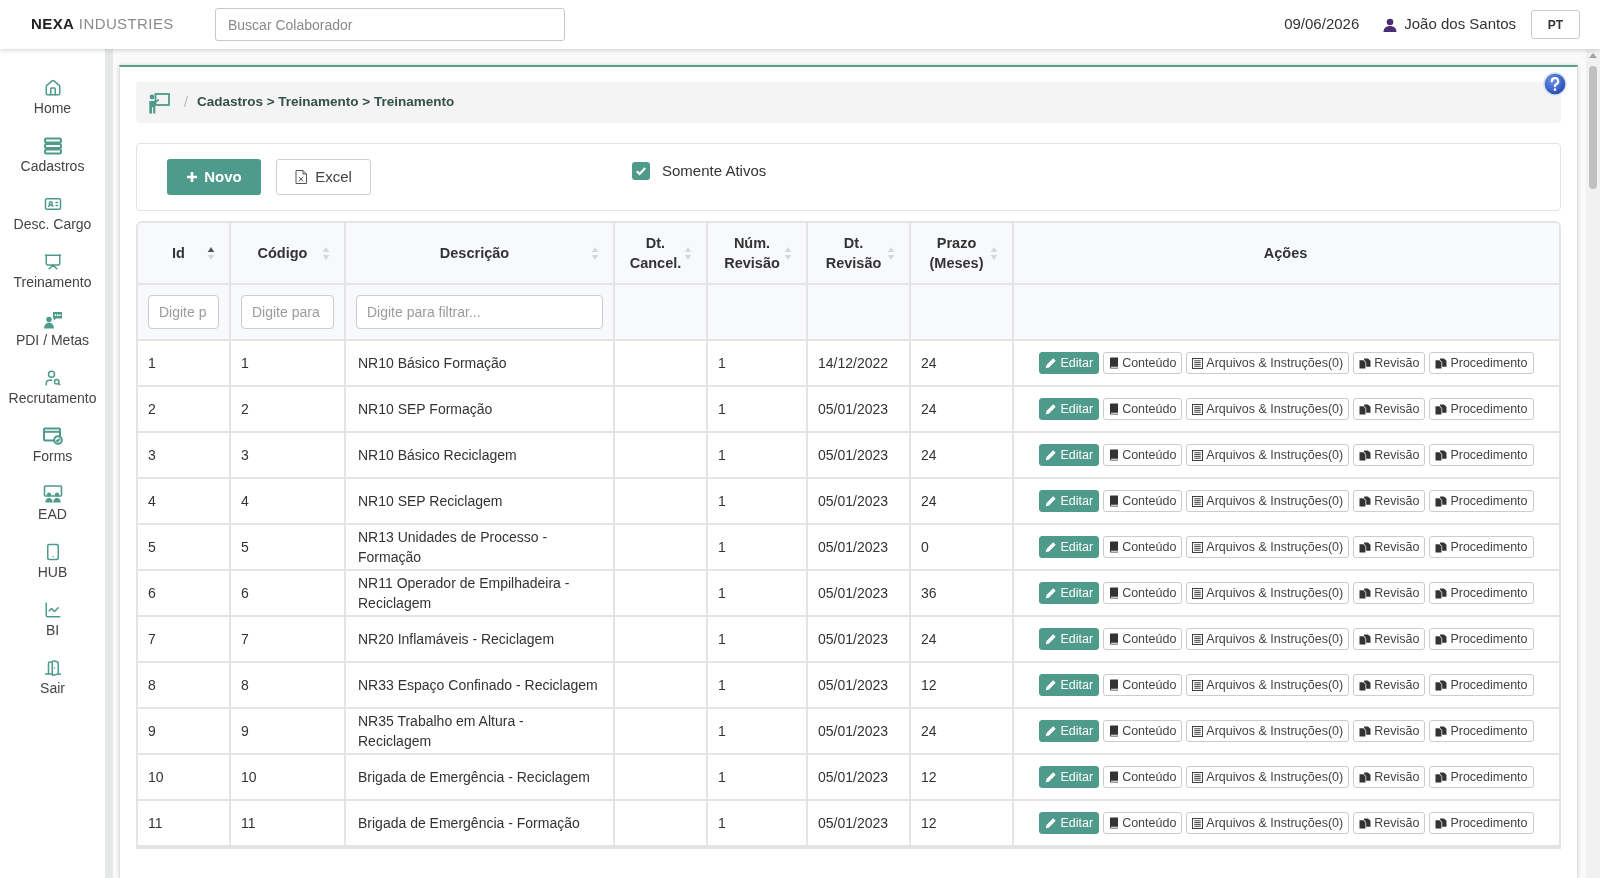  Describe the element at coordinates (52, 398) in the screenshot. I see `sidebar-item: Recrutamento` at that location.